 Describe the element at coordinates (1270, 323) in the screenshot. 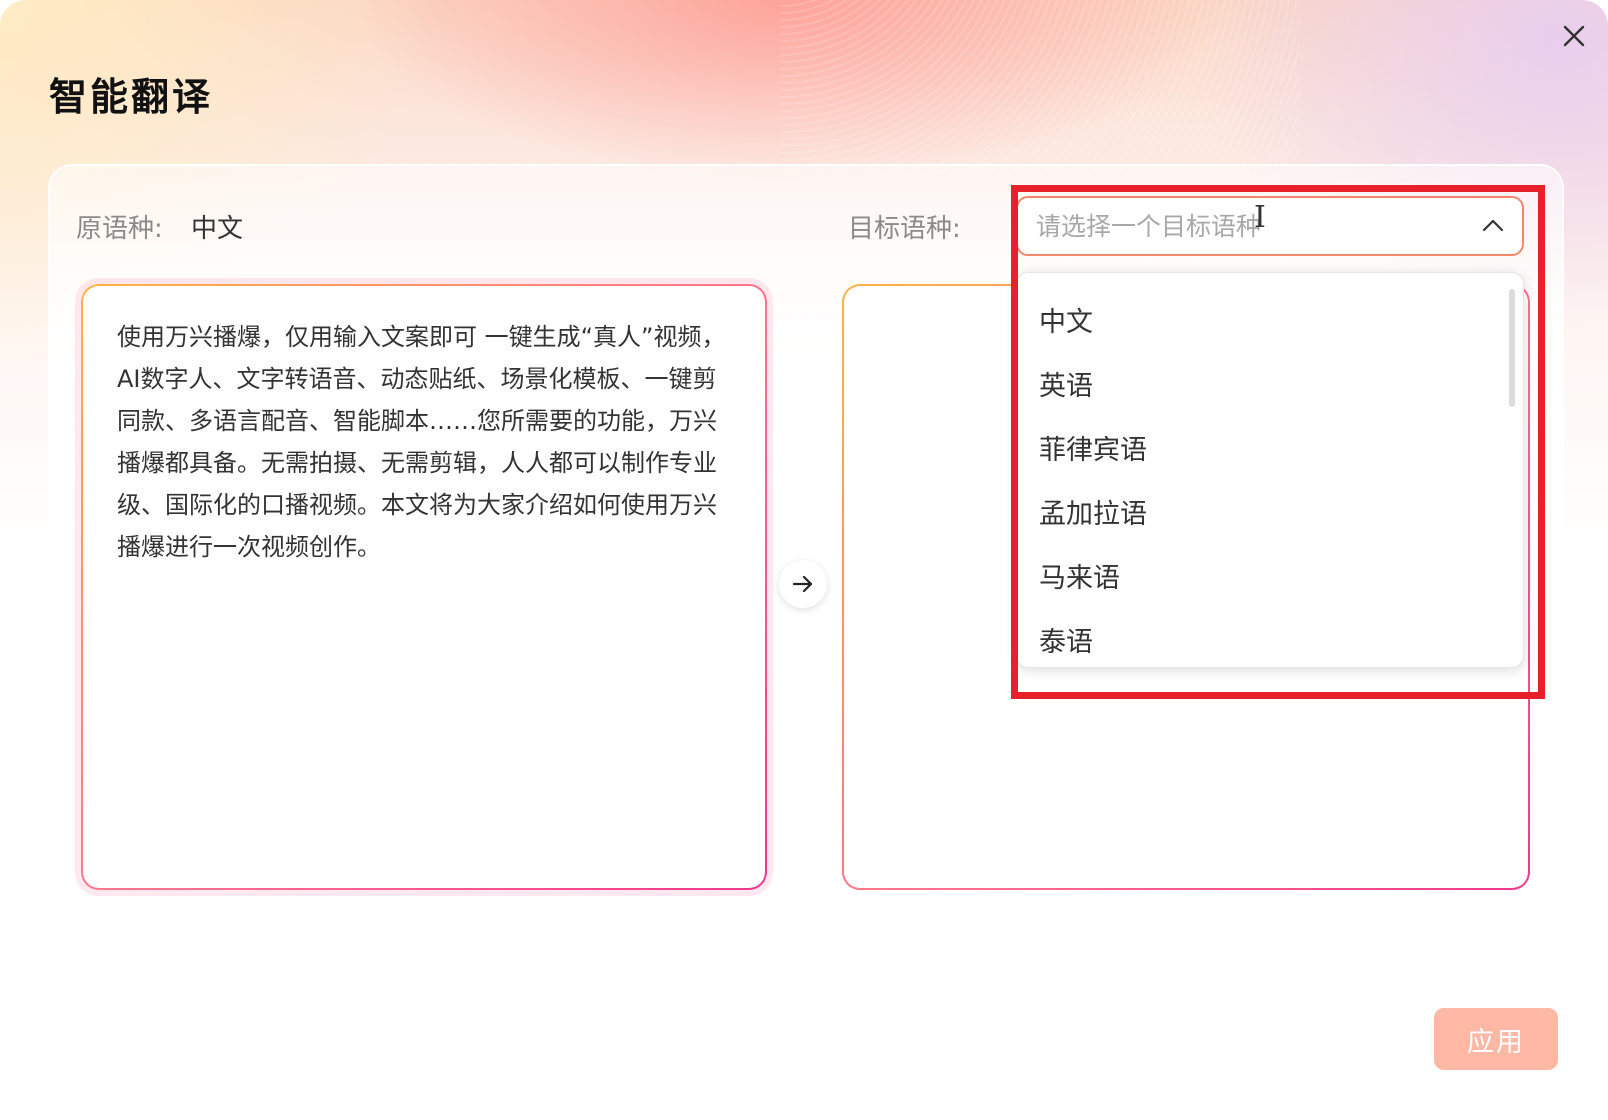

I see `option-chinese: 中文` at that location.